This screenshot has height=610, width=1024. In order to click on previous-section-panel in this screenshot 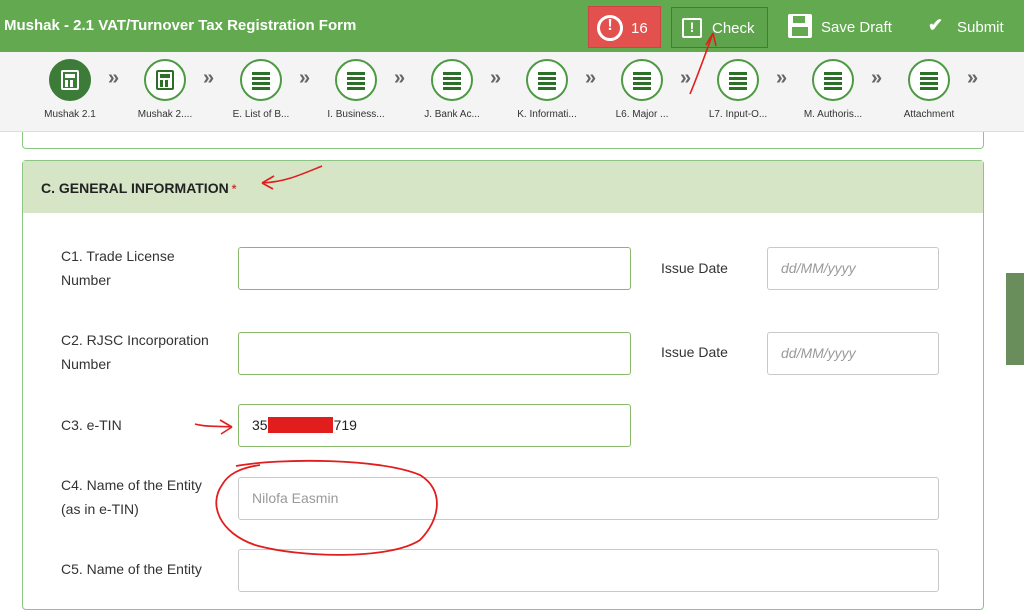, I will do `click(503, 140)`.